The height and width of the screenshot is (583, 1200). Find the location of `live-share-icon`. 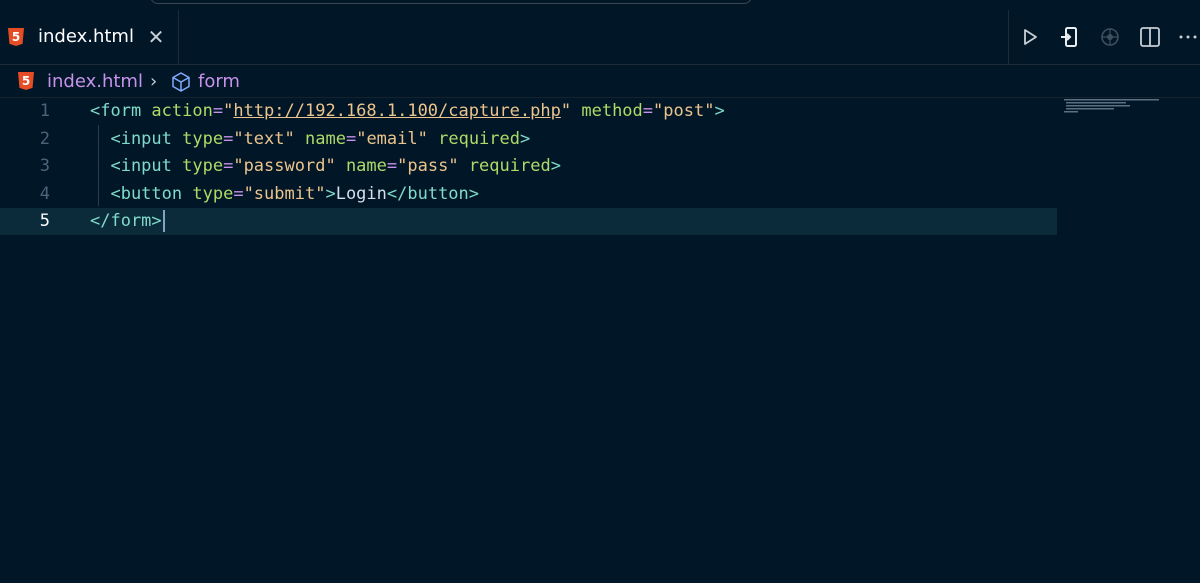

live-share-icon is located at coordinates (1110, 37).